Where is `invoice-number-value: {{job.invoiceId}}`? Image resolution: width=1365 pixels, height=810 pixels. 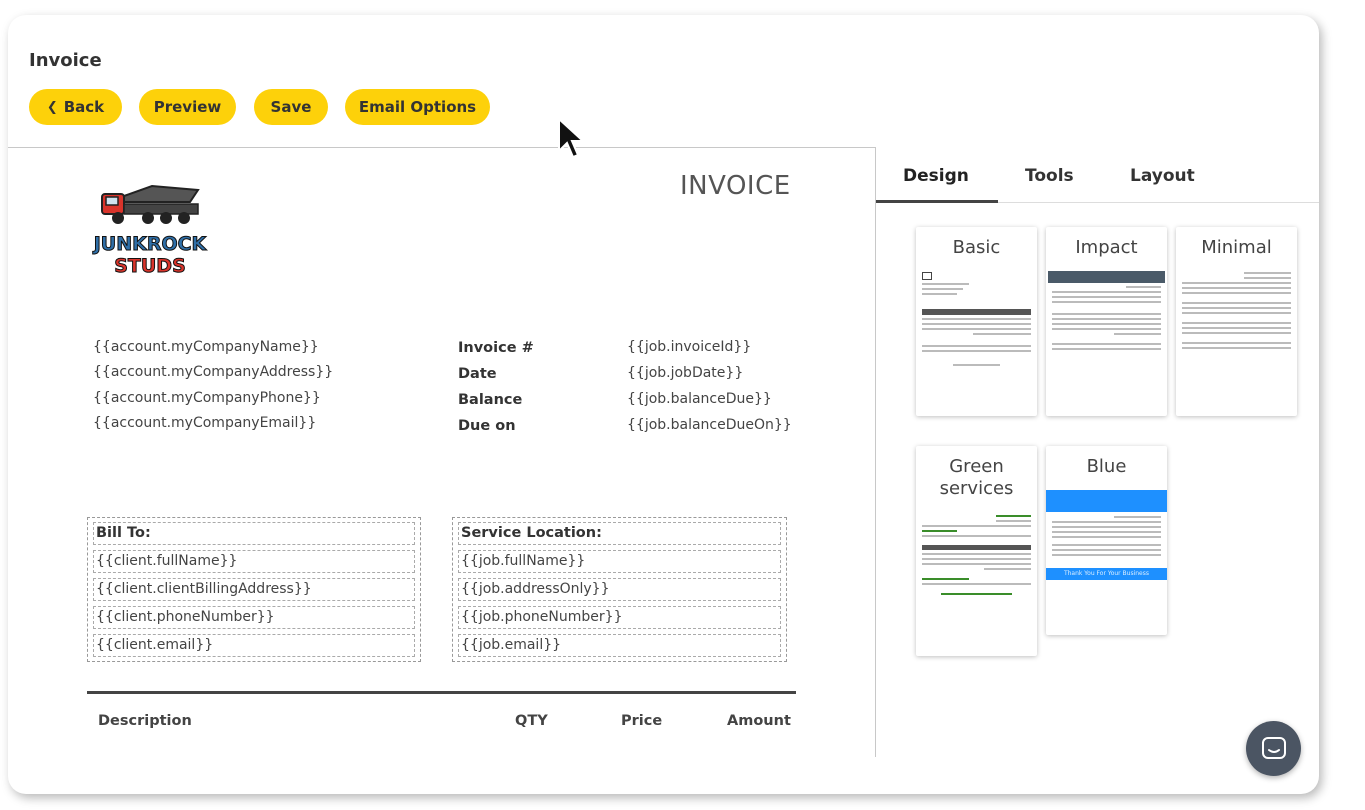 invoice-number-value: {{job.invoiceId}} is located at coordinates (689, 347).